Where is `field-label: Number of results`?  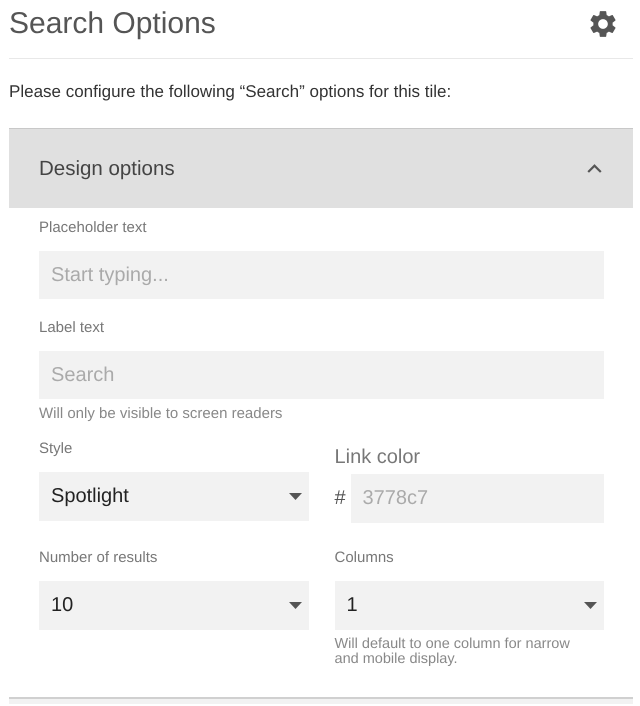 field-label: Number of results is located at coordinates (98, 558).